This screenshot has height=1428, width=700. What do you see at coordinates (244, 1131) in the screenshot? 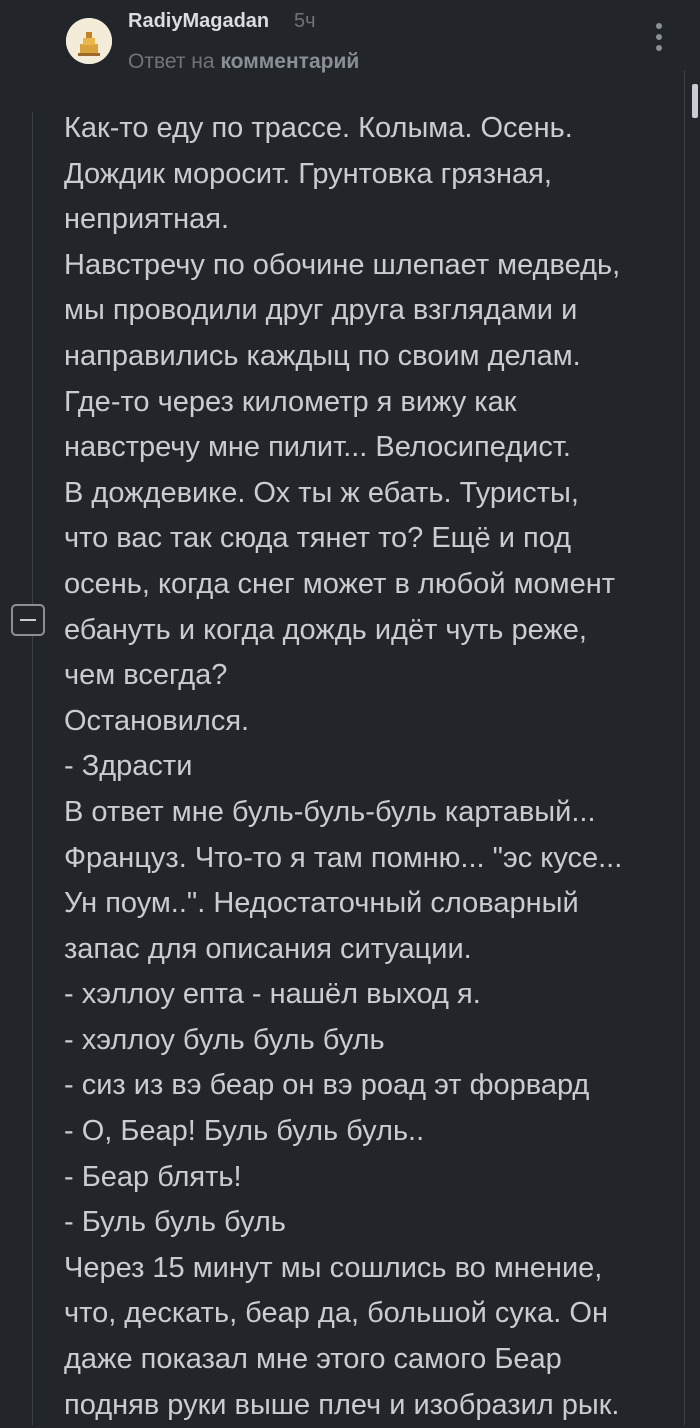
I see `comment-line: - О, Беар! Буль буль буль..` at bounding box center [244, 1131].